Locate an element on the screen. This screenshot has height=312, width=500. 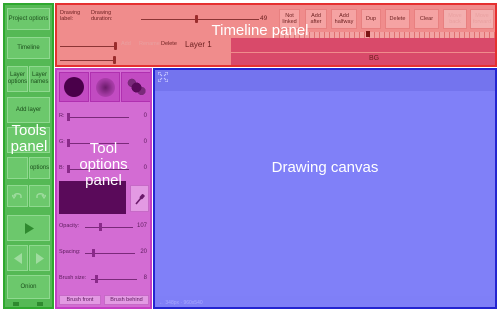
eyedropper-icon is located at coordinates (139, 199).